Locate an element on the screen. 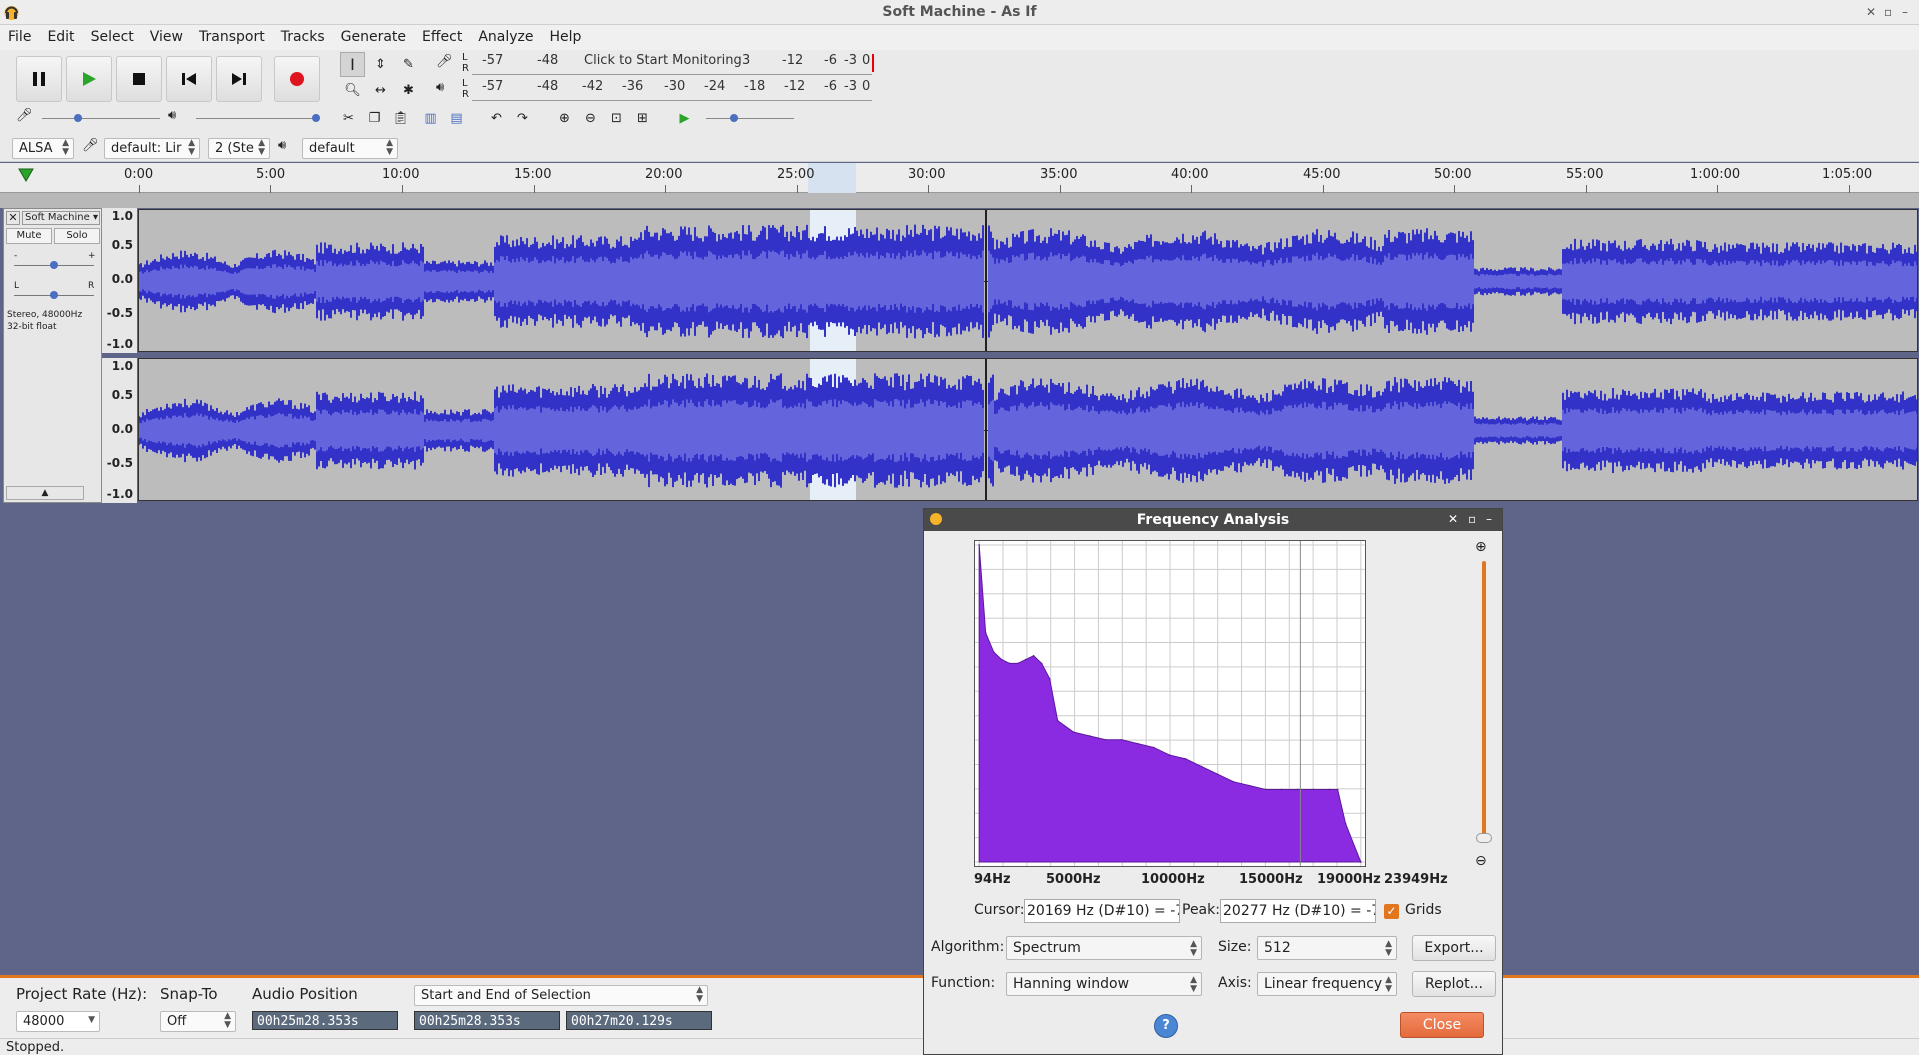  dialog-maximize-icon: ▫ is located at coordinates (1472, 519).